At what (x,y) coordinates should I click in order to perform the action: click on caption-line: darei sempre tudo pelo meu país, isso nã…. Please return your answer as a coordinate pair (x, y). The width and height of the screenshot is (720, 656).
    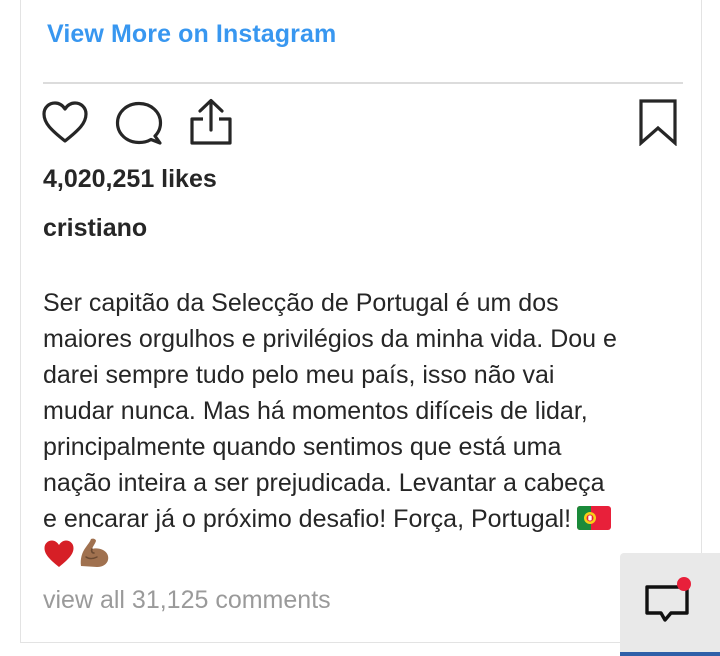
    Looking at the image, I should click on (299, 375).